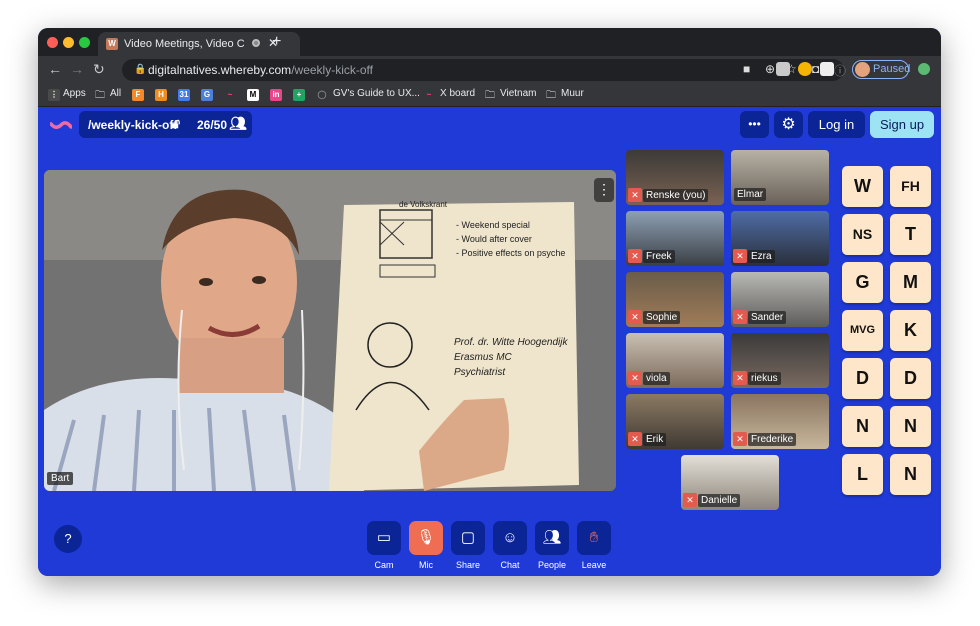  Describe the element at coordinates (77, 69) in the screenshot. I see `forward-arrow-icon: →` at that location.